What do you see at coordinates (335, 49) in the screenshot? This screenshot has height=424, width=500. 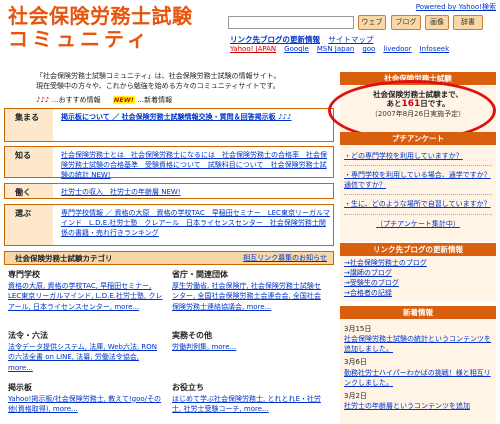 I see `search-link-msn: MSN Japan` at bounding box center [335, 49].